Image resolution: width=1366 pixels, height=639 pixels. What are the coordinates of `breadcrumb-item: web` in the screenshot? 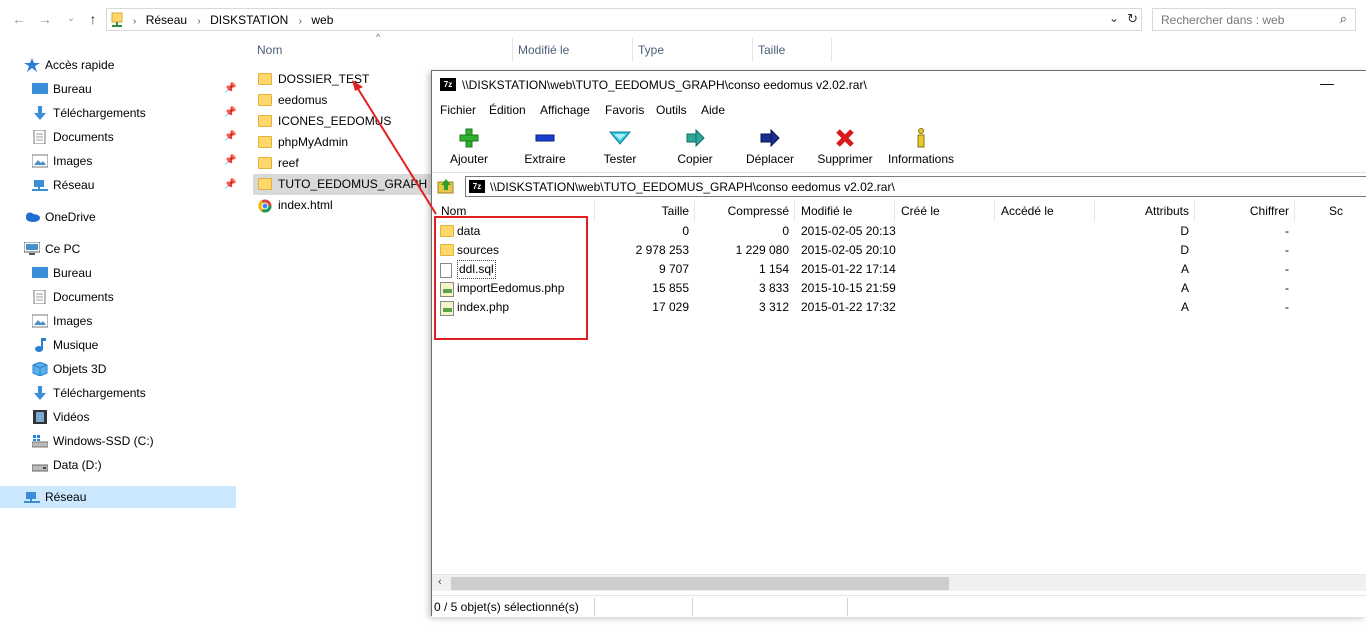 It's located at (322, 20).